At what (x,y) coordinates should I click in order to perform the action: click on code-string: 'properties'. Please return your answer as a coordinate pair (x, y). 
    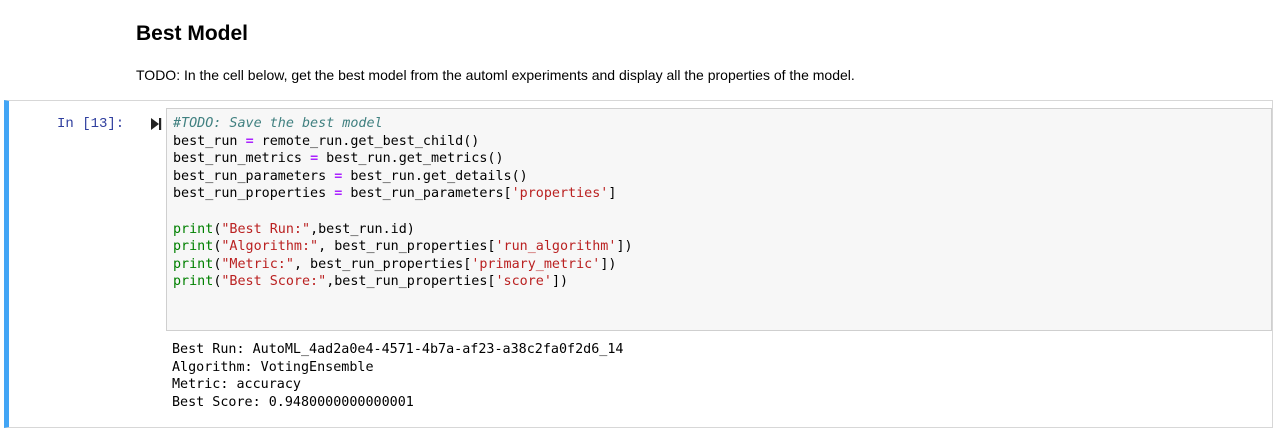
    Looking at the image, I should click on (560, 194).